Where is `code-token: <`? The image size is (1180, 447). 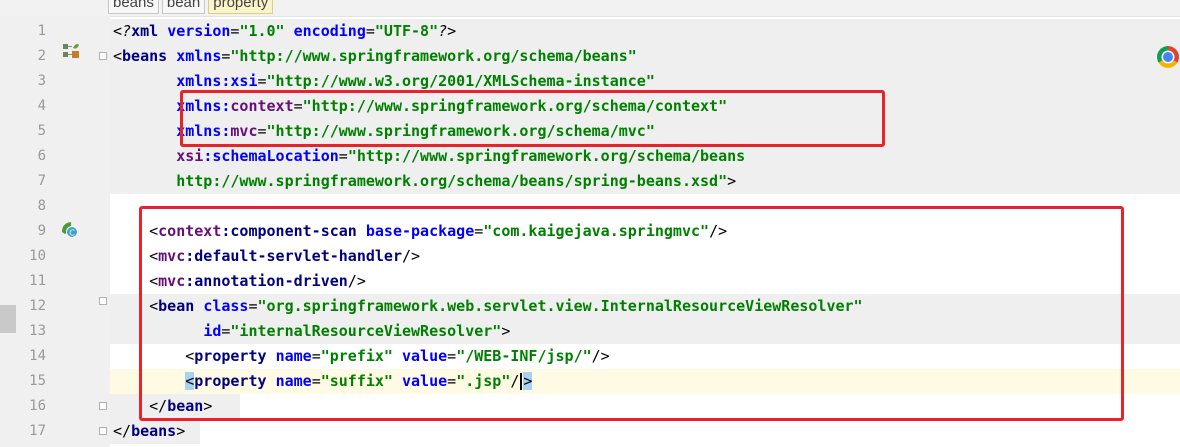
code-token: < is located at coordinates (118, 56).